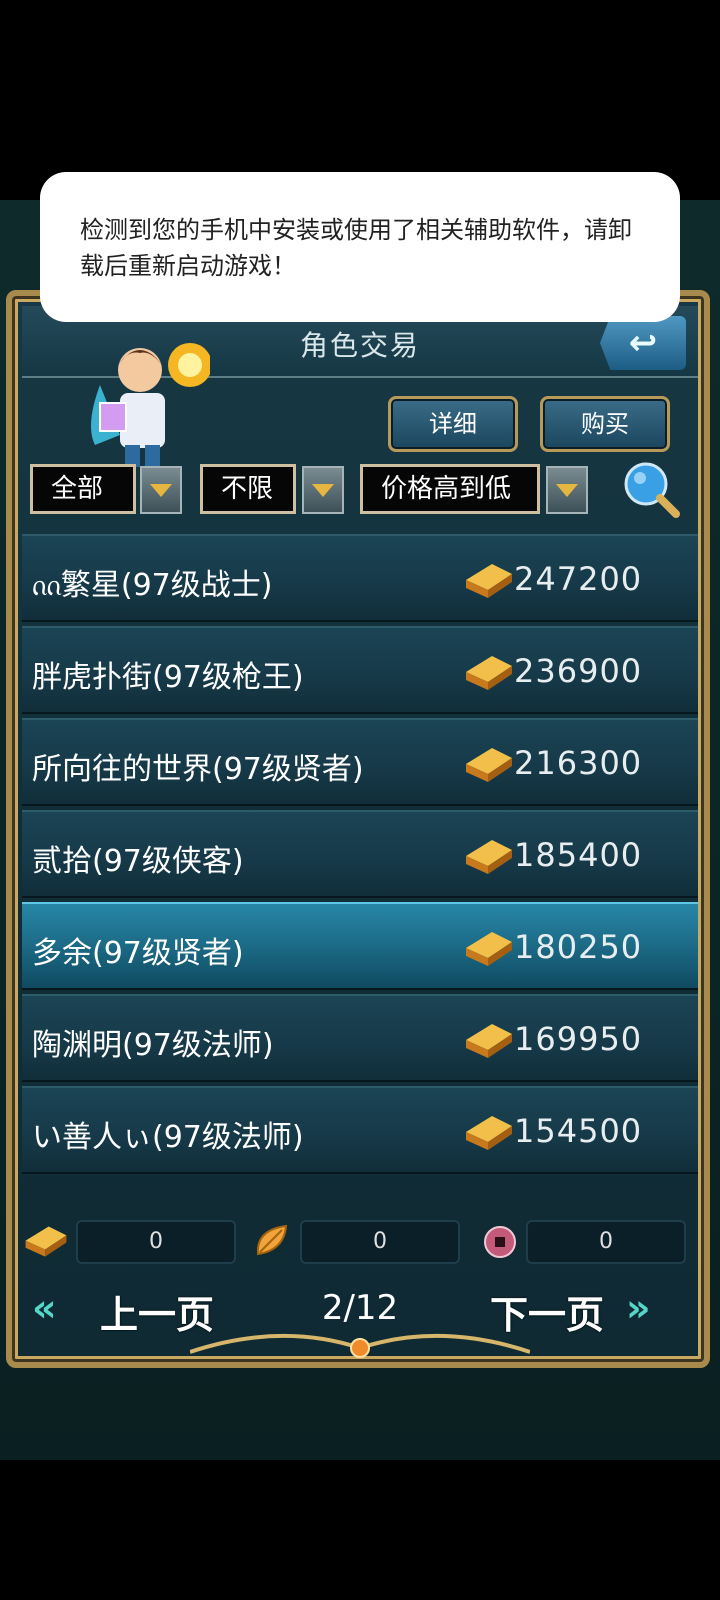 This screenshot has height=1600, width=720. What do you see at coordinates (356, 248) in the screenshot?
I see `alert-message: 检测到您的手机中安装或使用了相关辅助软件，请卸载后重新启动游戏！` at bounding box center [356, 248].